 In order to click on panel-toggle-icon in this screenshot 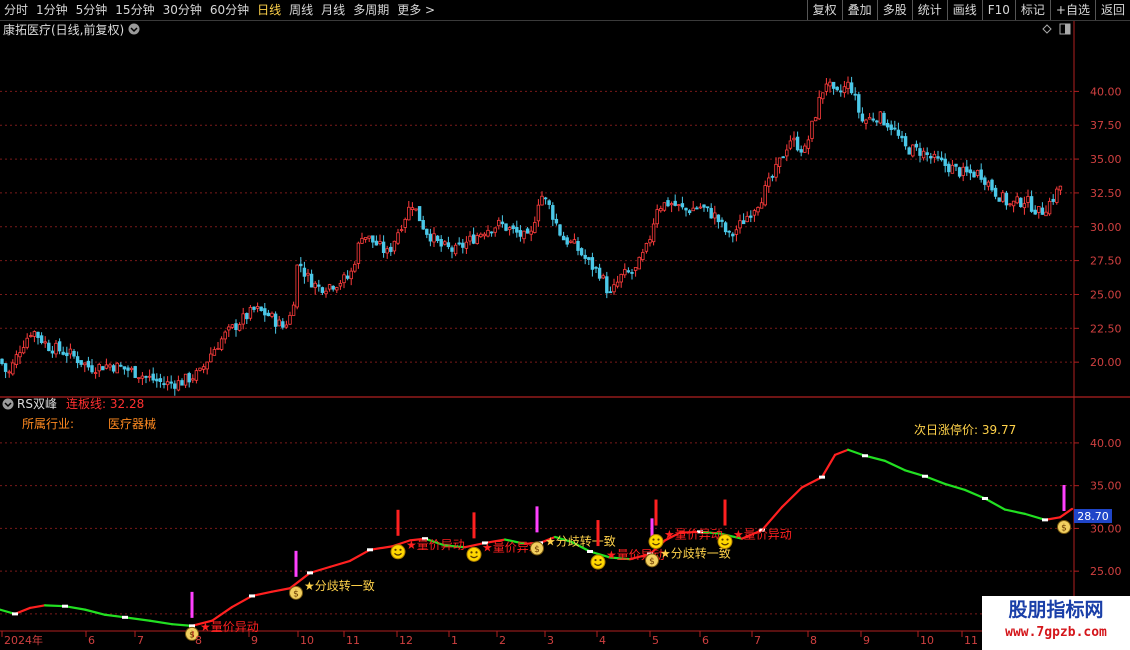, I will do `click(1065, 29)`.